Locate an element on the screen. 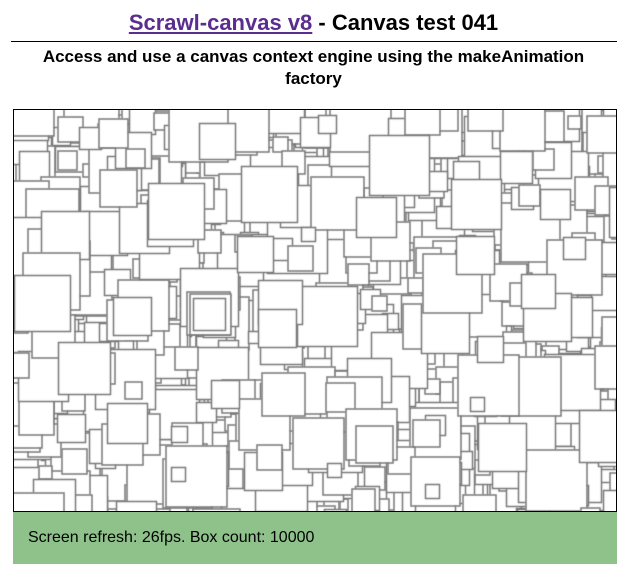 Image resolution: width=627 pixels, height=577 pixels. page-title: Scrawl-canvas v8 - Canvas test 041 is located at coordinates (313, 23).